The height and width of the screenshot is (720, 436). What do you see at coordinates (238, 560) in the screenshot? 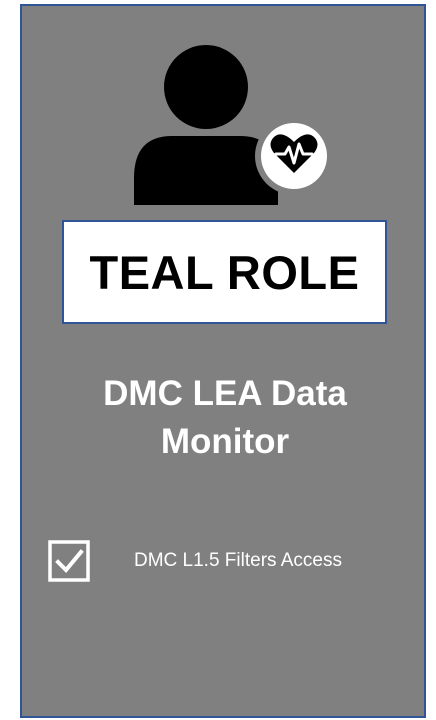
I see `permission-label: DMC L1.5 Filters Access` at bounding box center [238, 560].